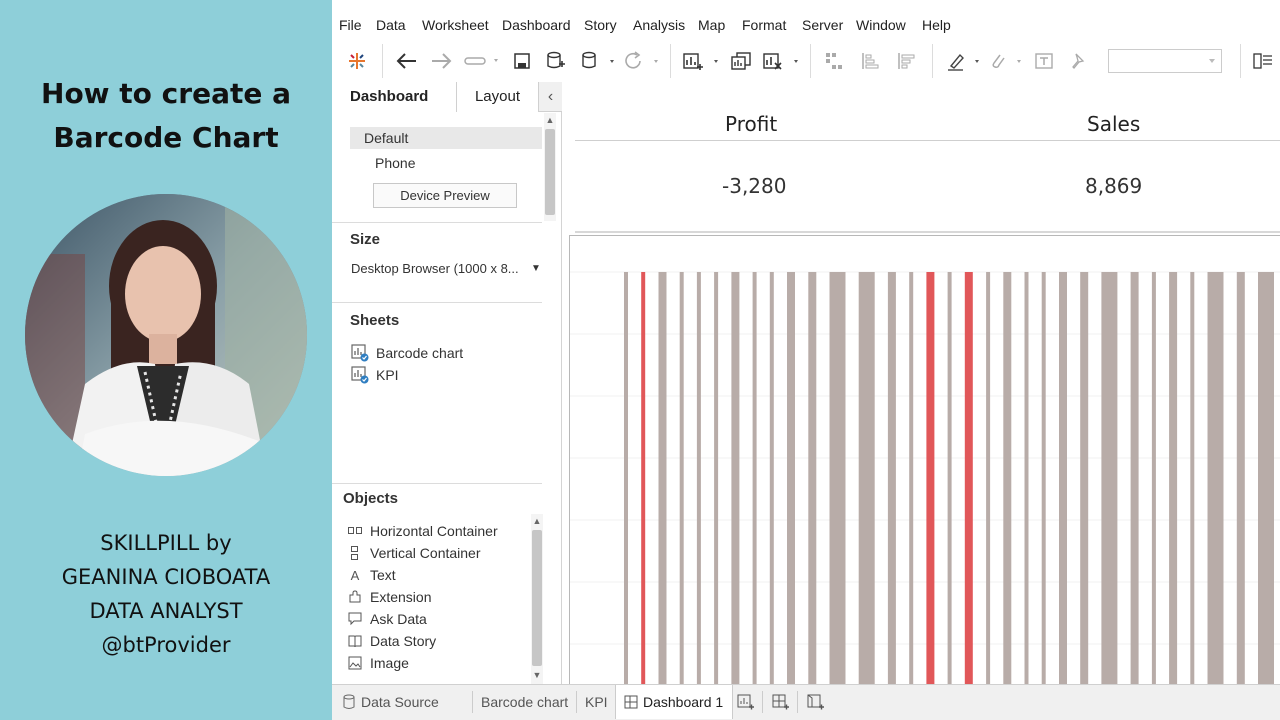 The width and height of the screenshot is (1280, 720). What do you see at coordinates (522, 61) in the screenshot?
I see `save-icon` at bounding box center [522, 61].